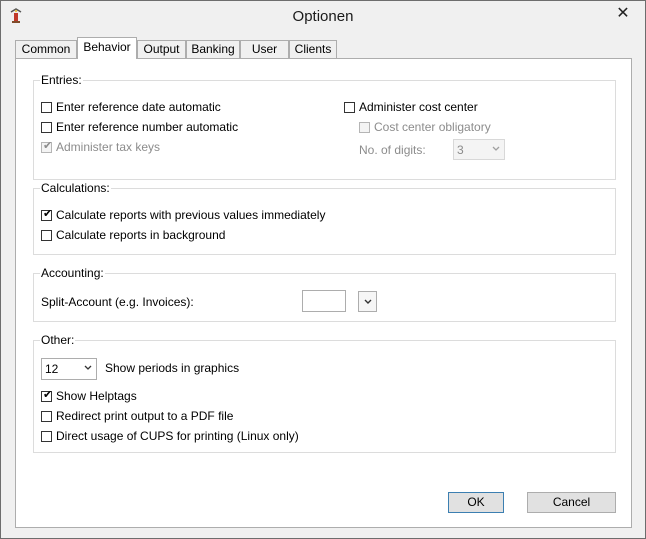  I want to click on ref-date-label: Enter reference date automatic, so click(138, 107).